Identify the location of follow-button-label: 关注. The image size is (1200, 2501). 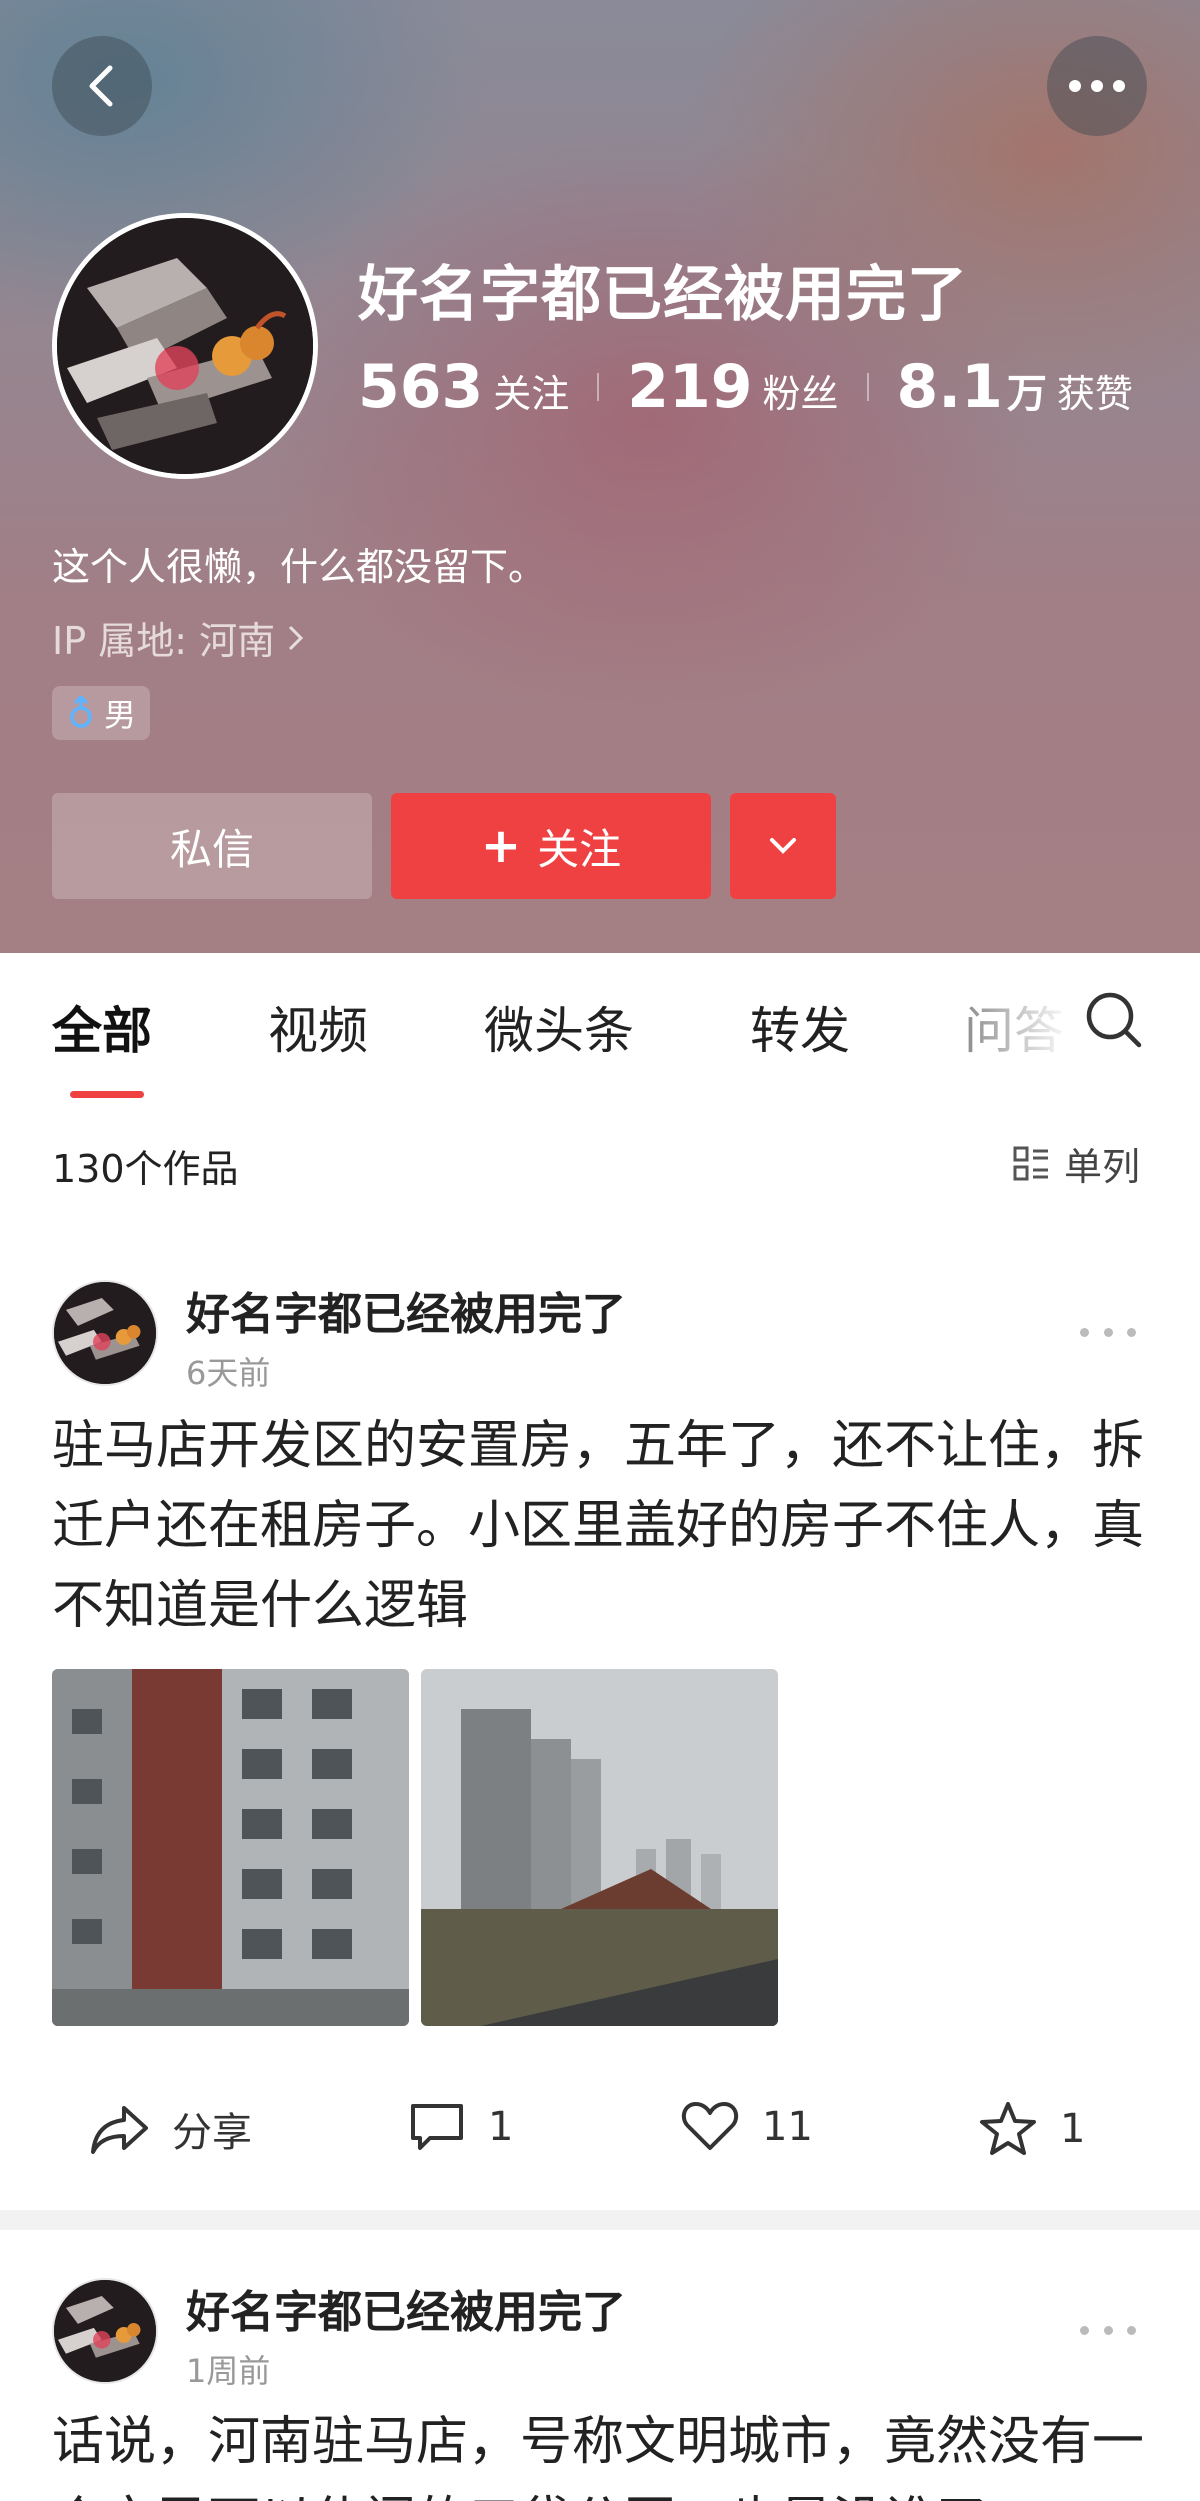
(579, 849).